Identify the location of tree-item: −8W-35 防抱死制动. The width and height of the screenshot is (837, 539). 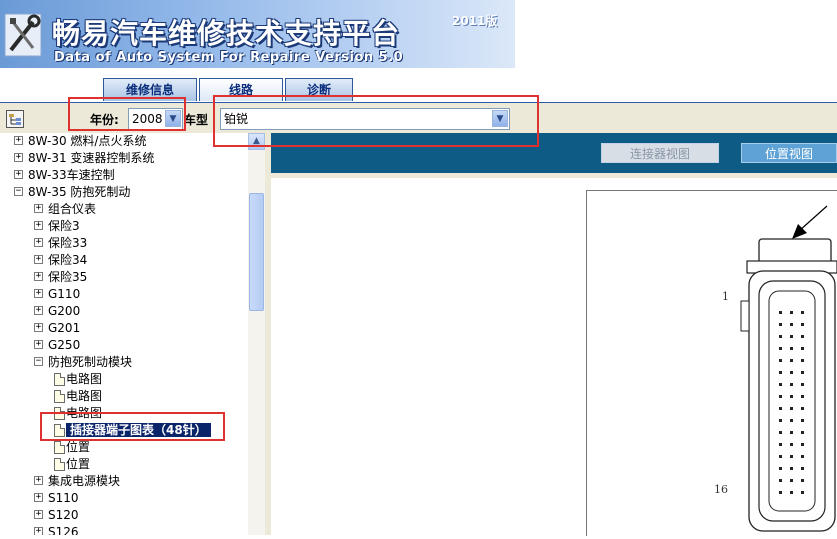
(72, 192).